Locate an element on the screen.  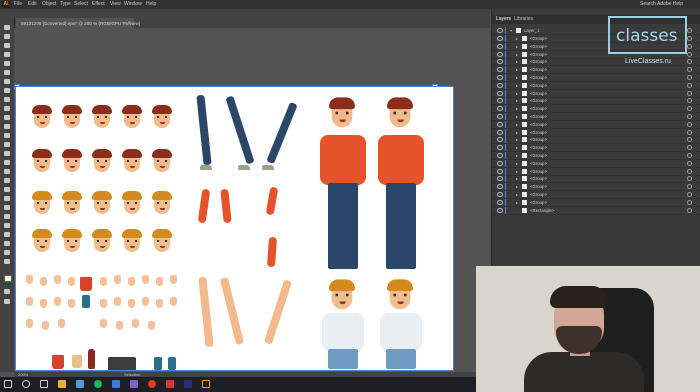
magic-wand-tool-icon is located at coordinates (7, 45).